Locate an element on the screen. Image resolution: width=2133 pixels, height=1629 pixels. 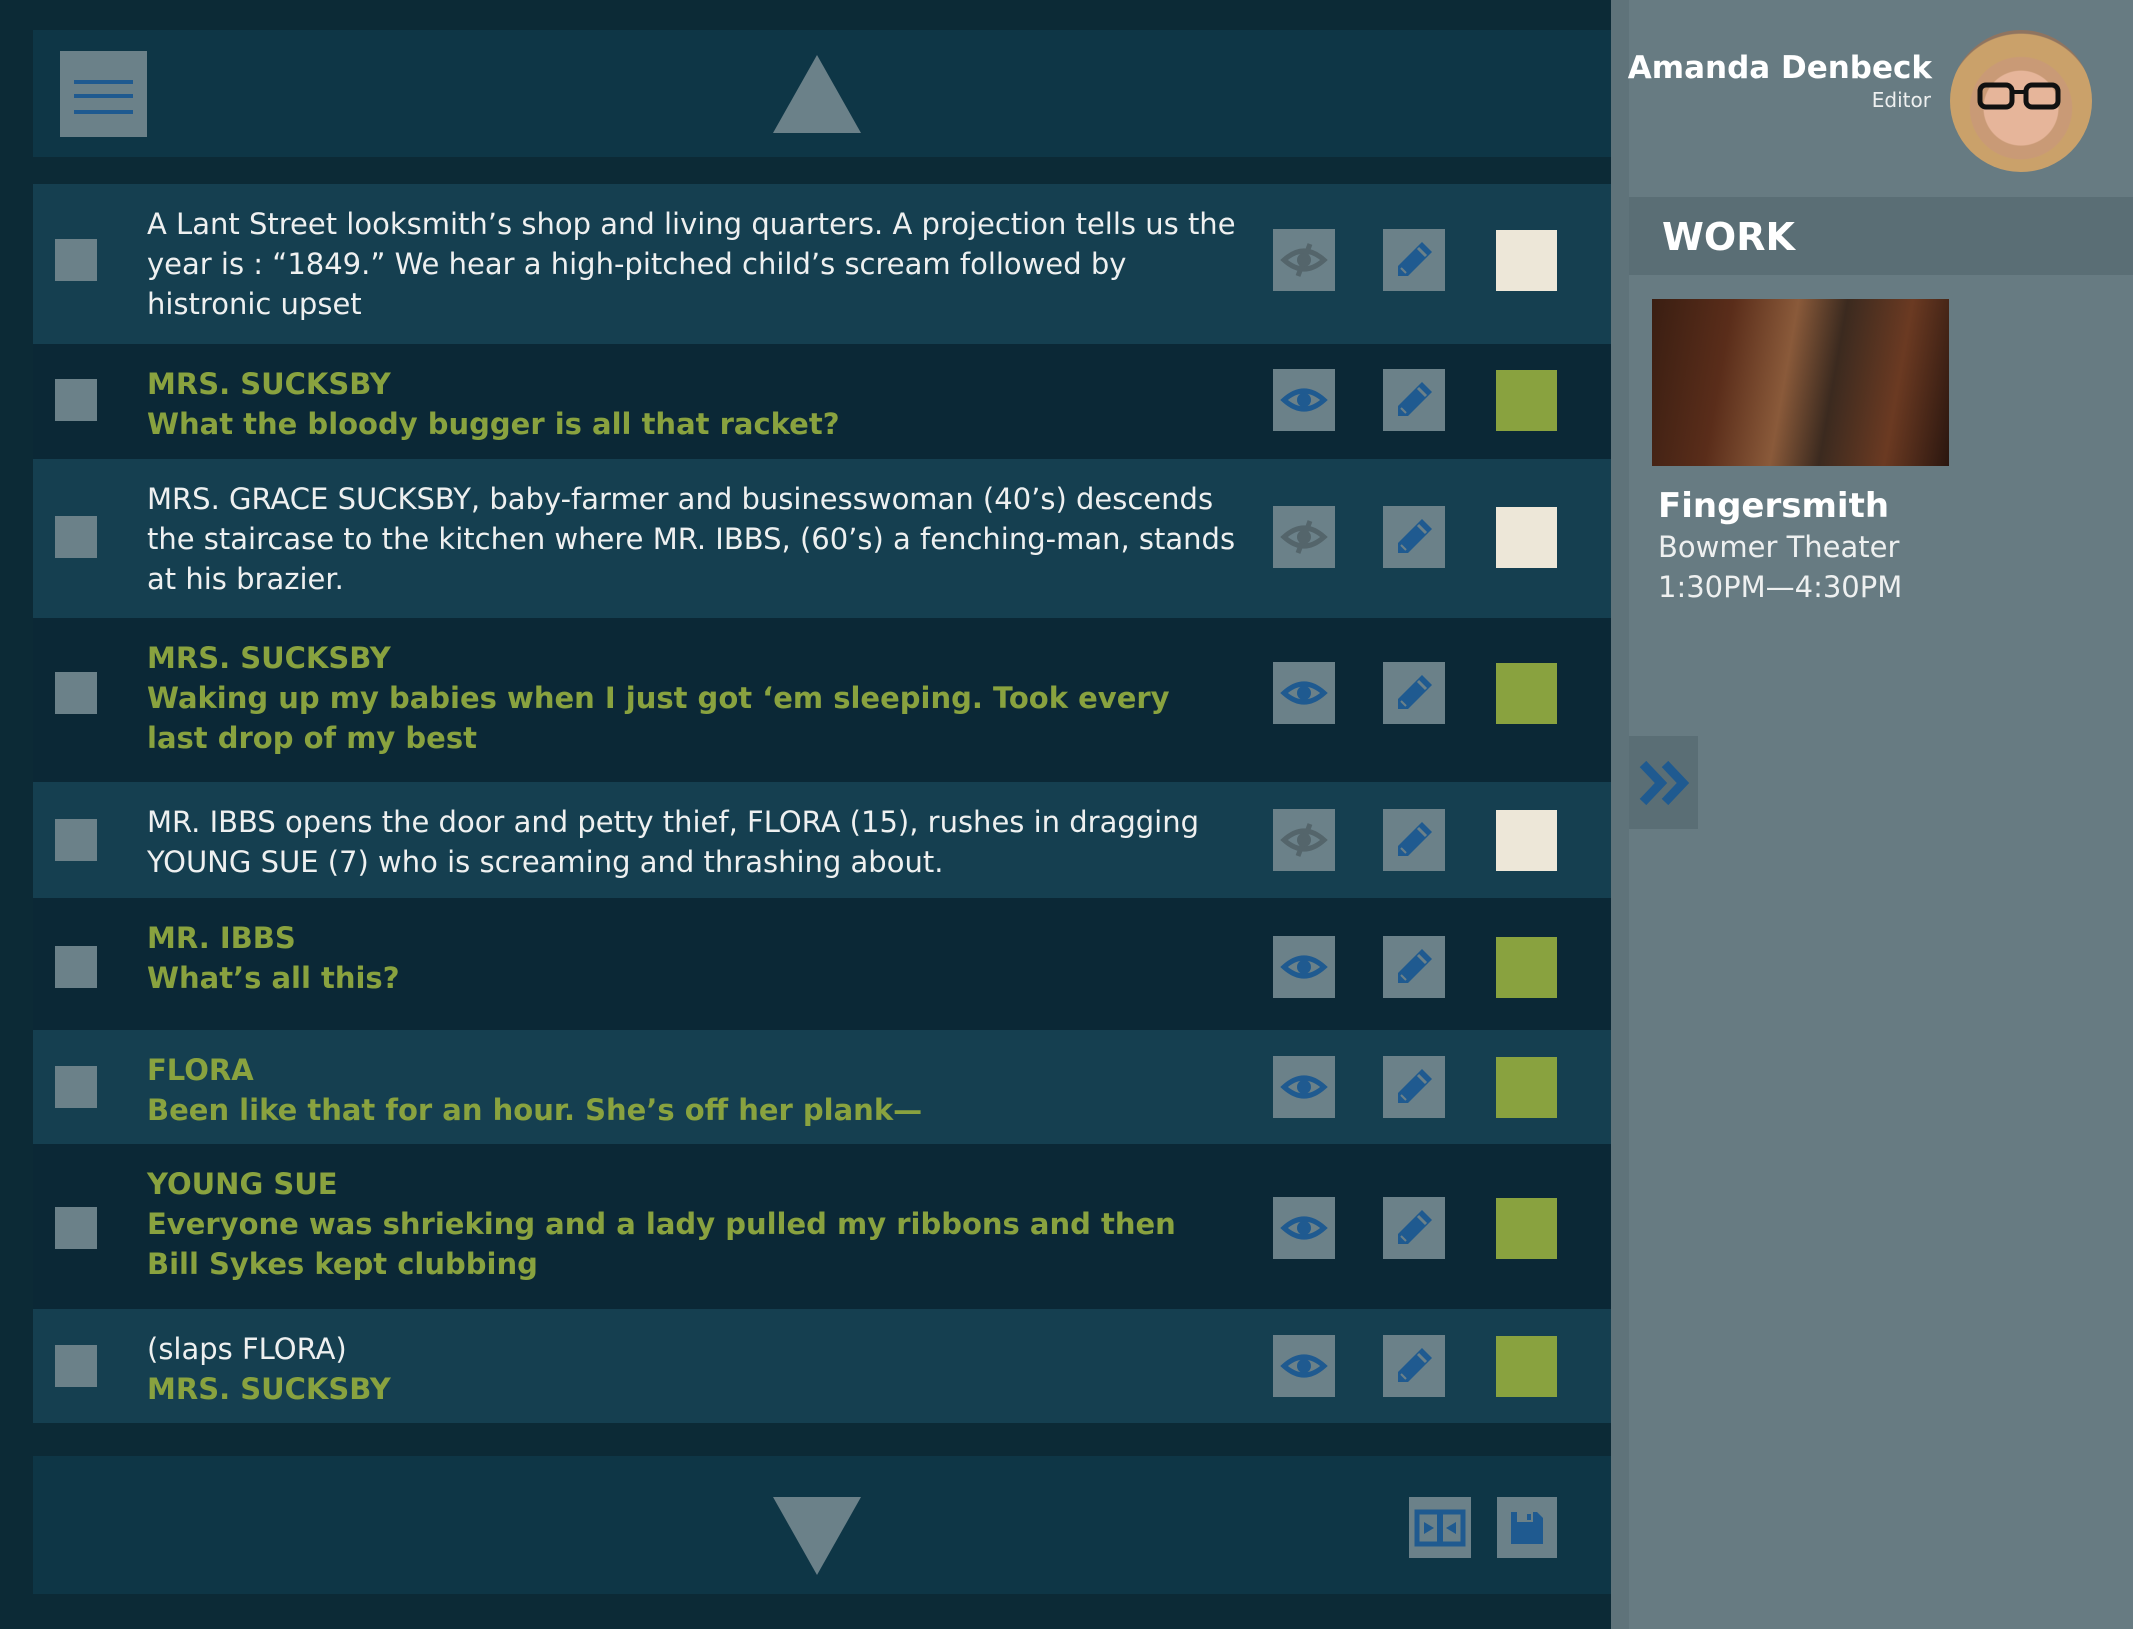
bottom-toolbar is located at coordinates (822, 1525).